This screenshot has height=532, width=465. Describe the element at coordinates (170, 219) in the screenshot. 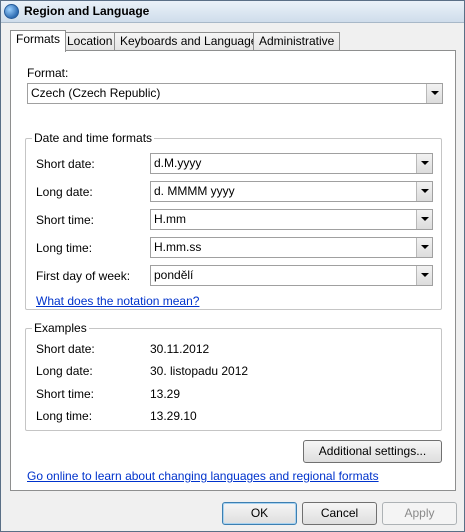

I see `short-time-value: H.mm` at that location.